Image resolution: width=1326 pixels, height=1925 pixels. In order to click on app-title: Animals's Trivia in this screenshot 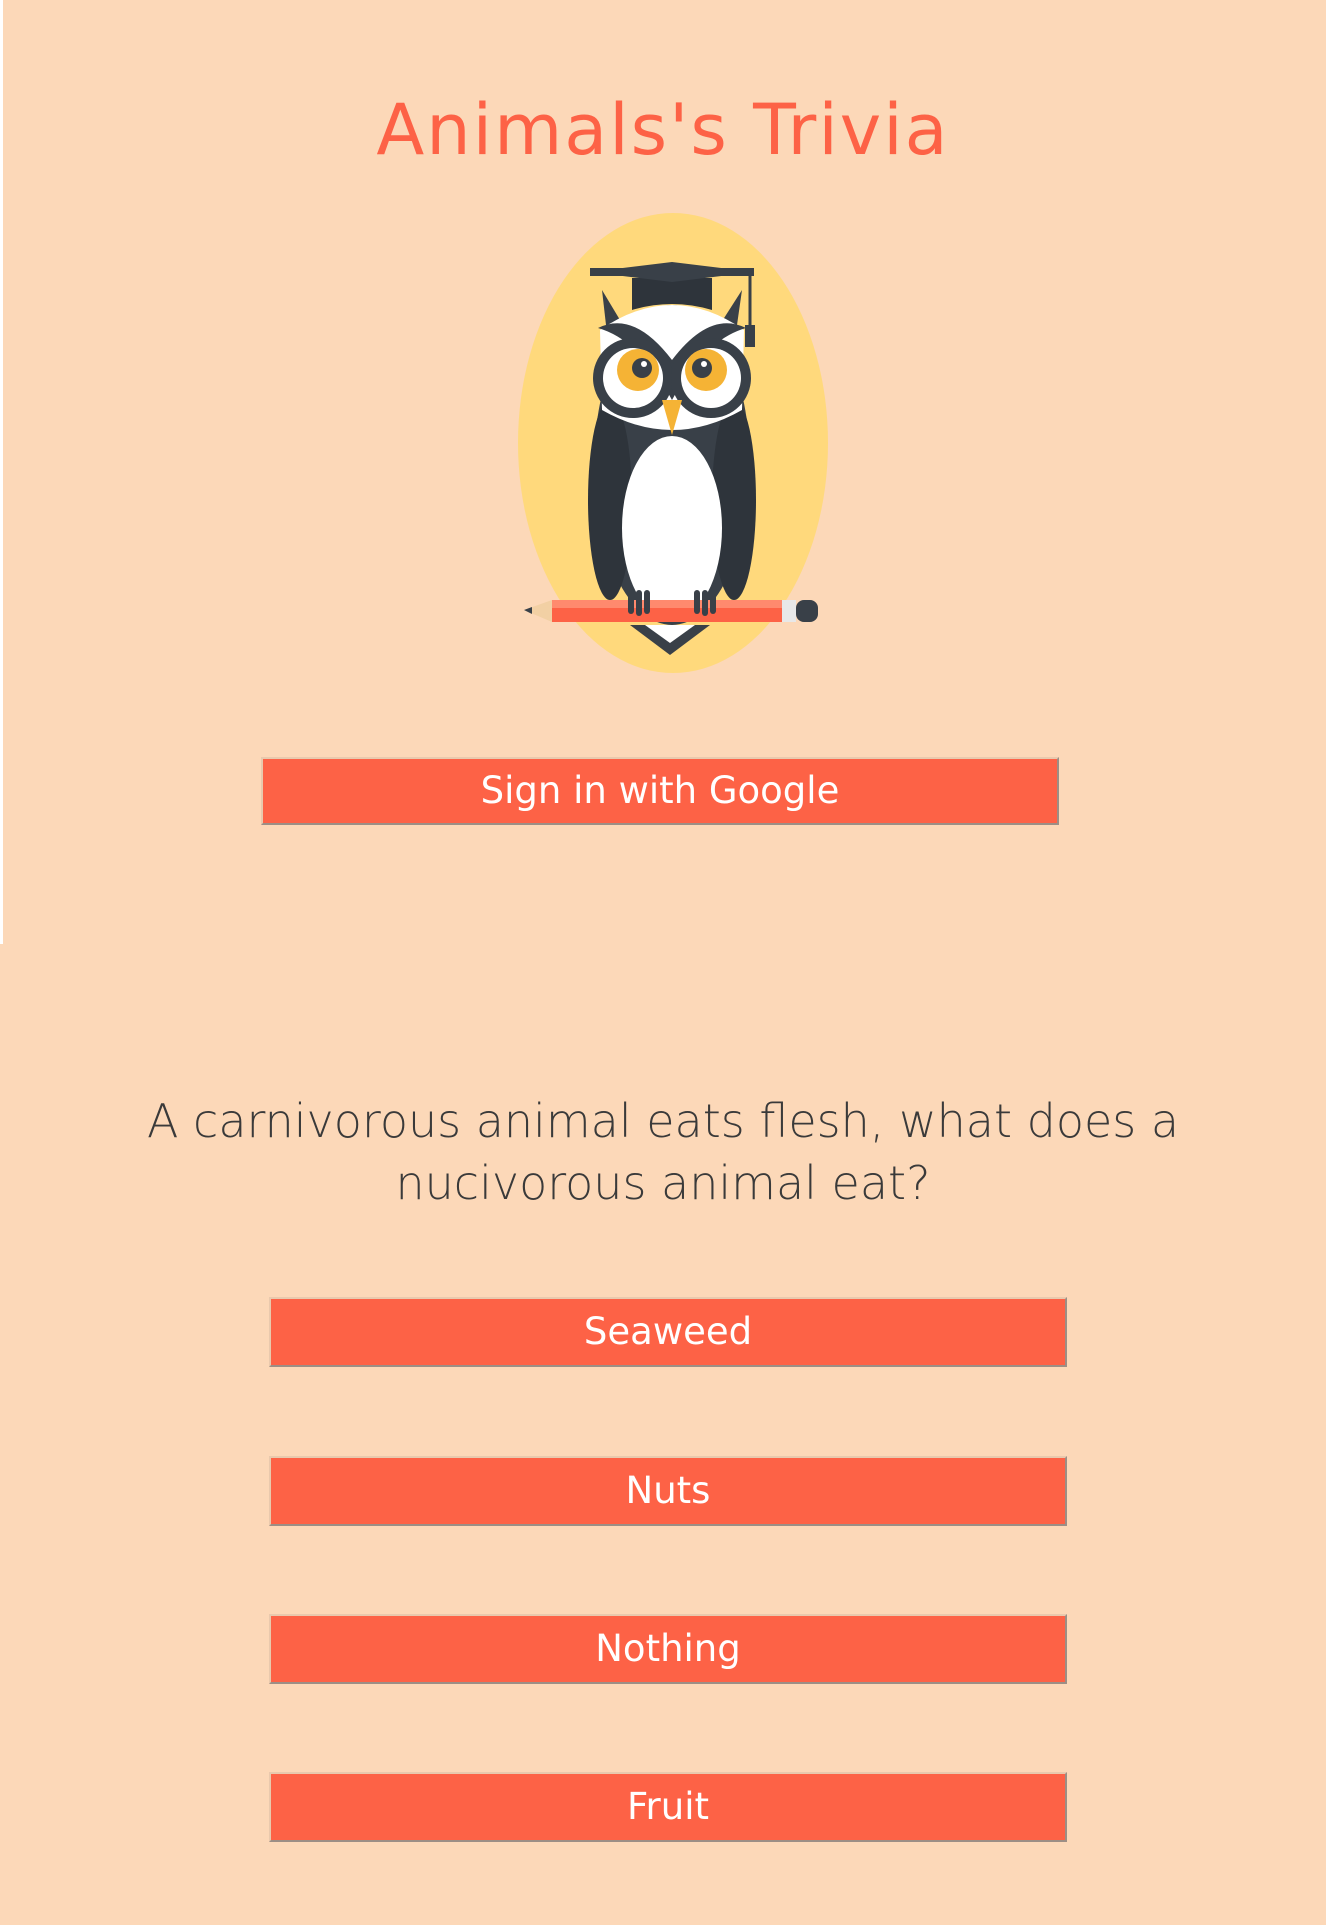, I will do `click(663, 130)`.